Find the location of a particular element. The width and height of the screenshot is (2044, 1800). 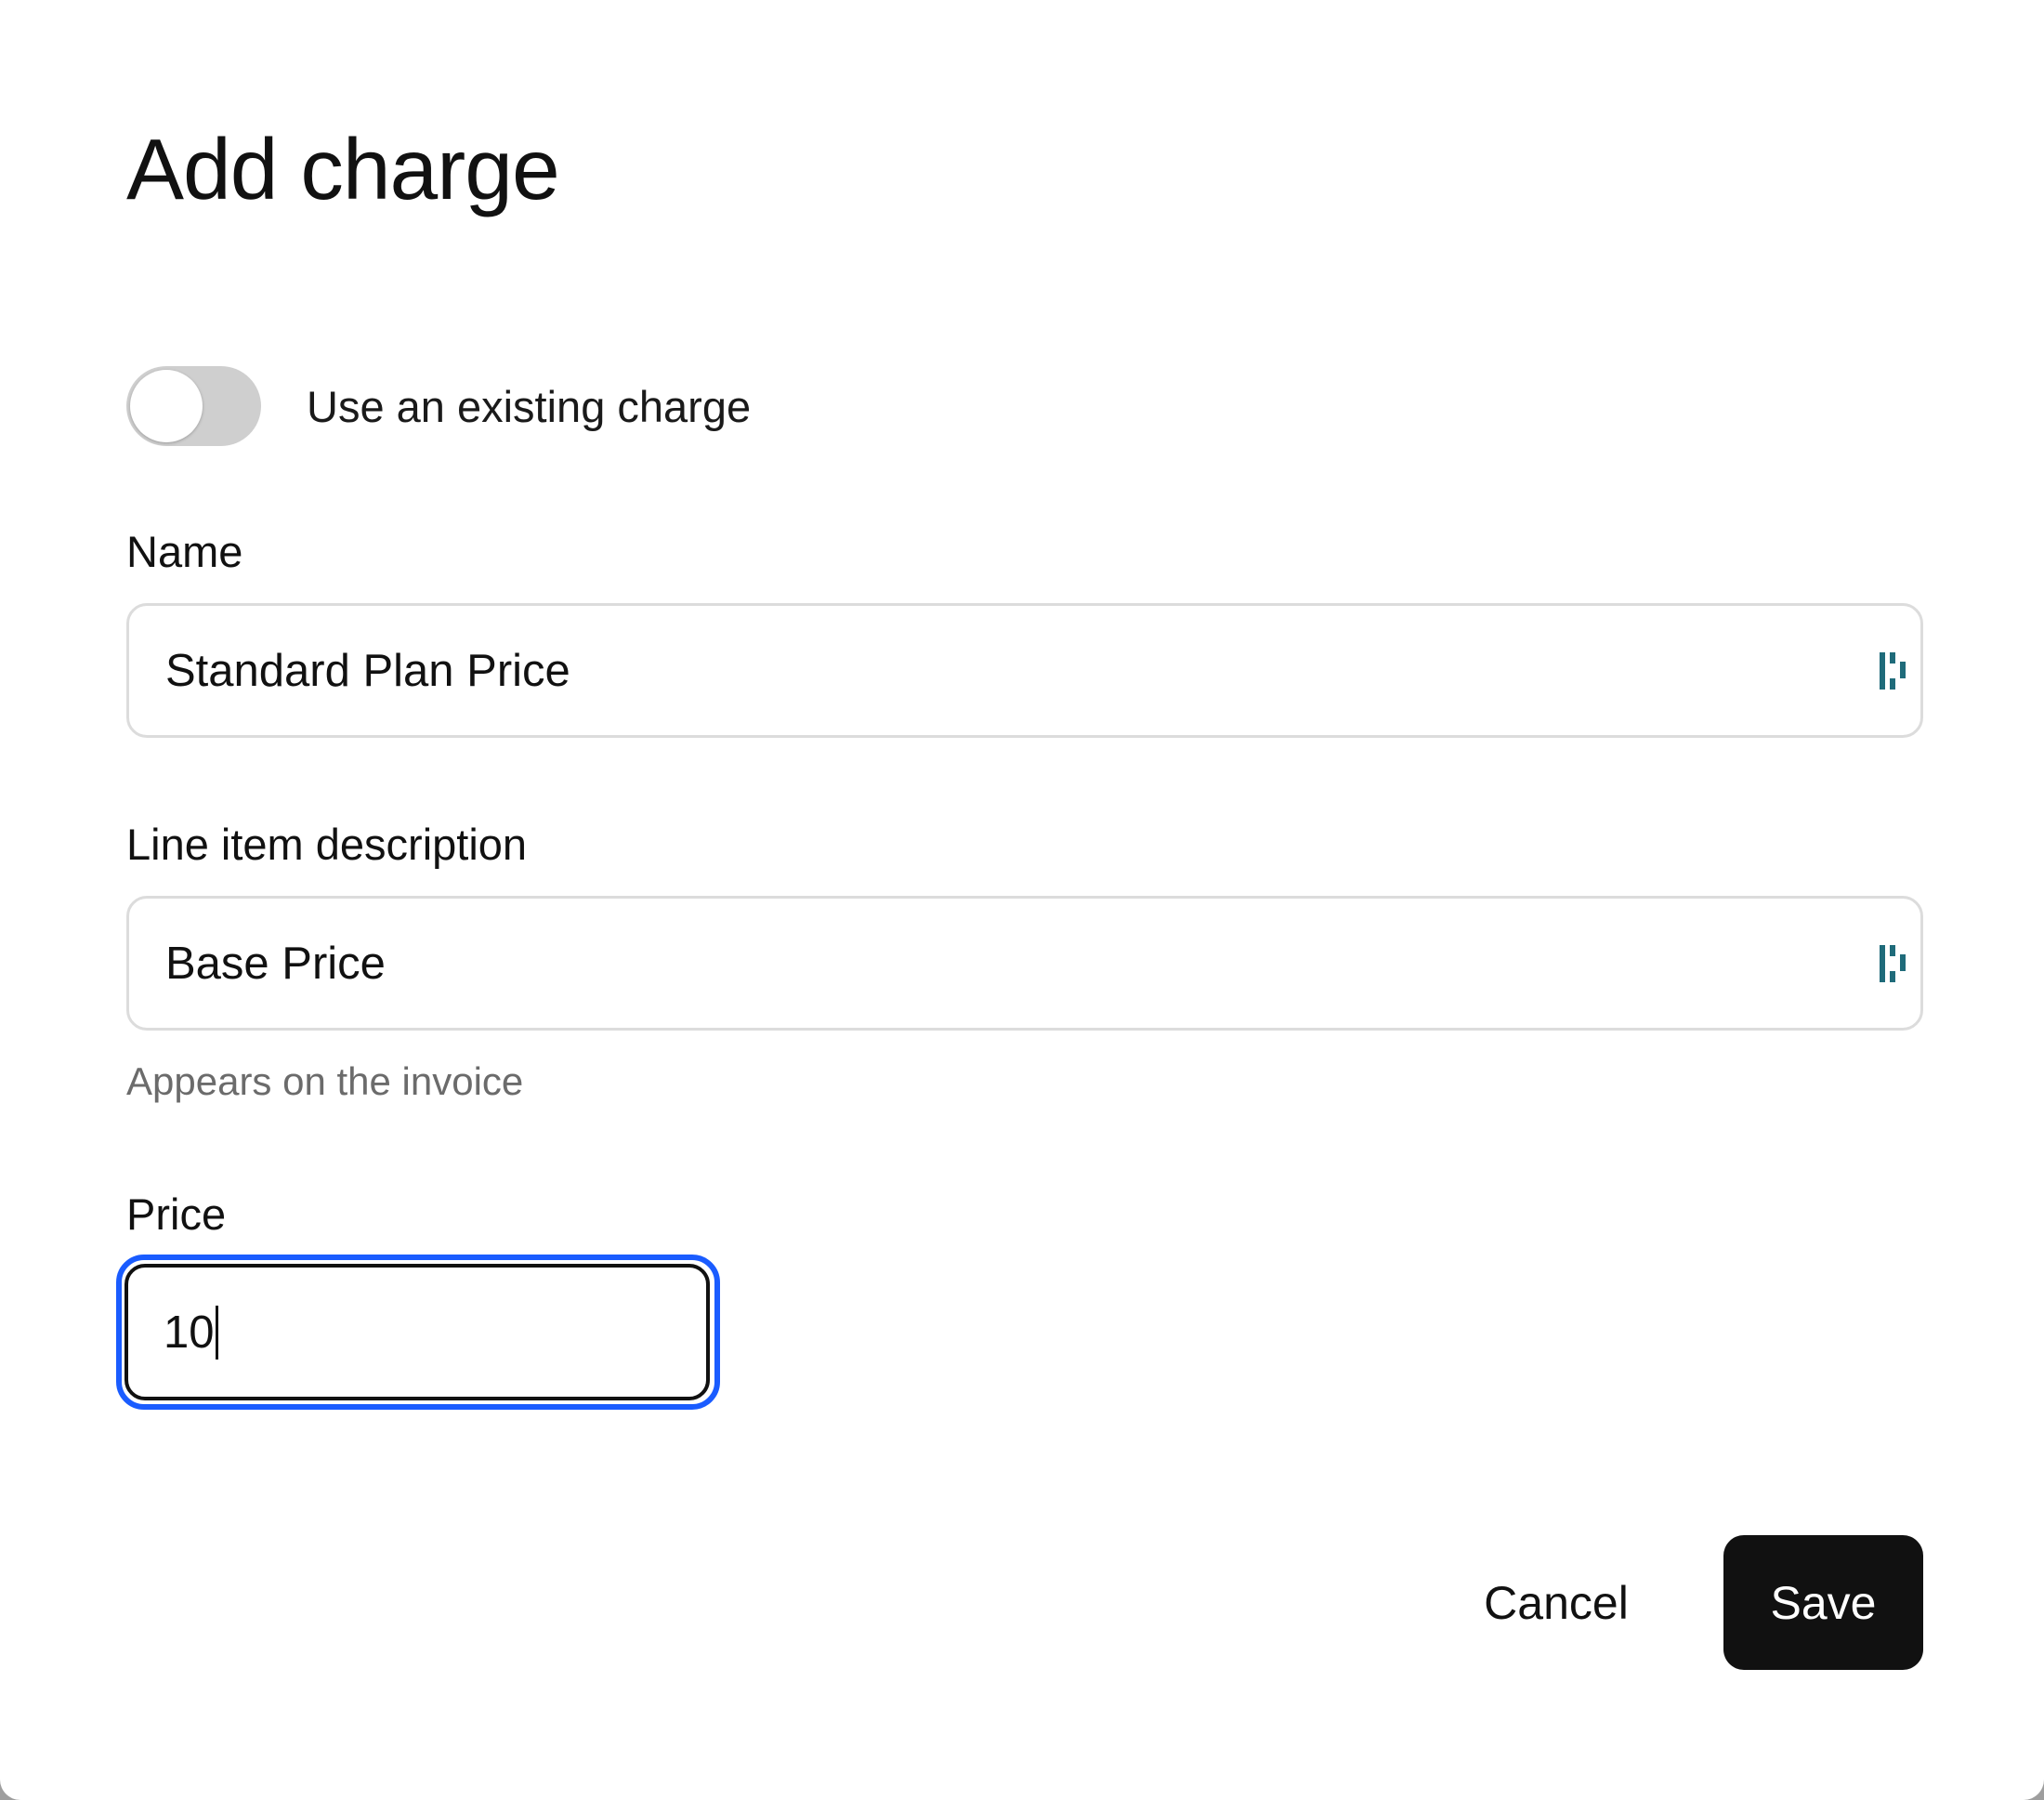

save-button: Save is located at coordinates (1823, 1602).